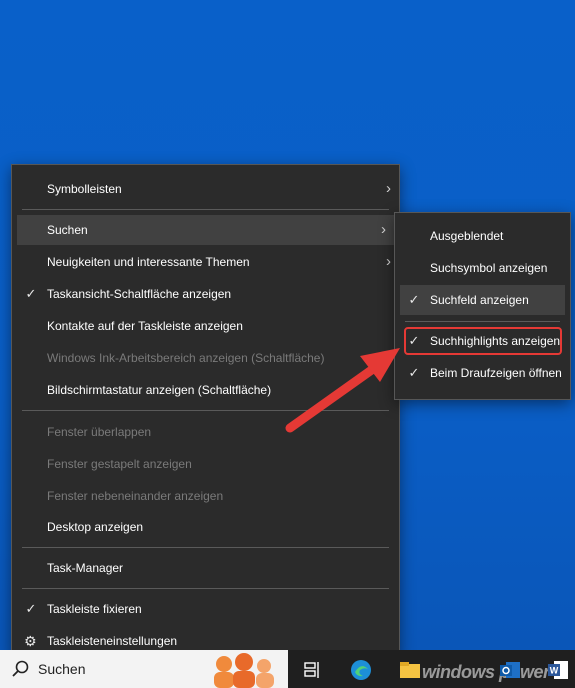  I want to click on menu-item-label: Fenster gestapelt anzeigen, so click(119, 464).